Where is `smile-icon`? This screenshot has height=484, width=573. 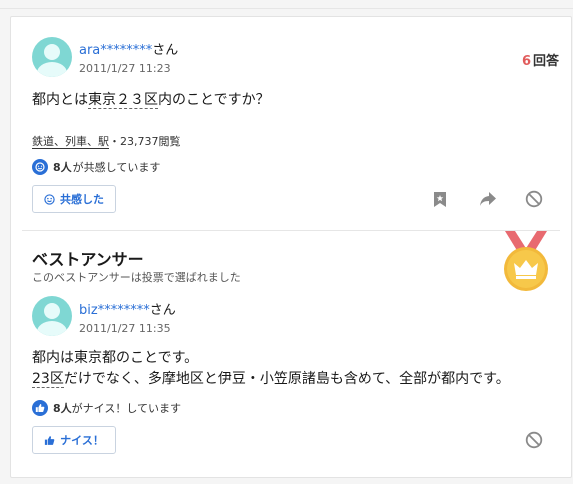 smile-icon is located at coordinates (49, 199).